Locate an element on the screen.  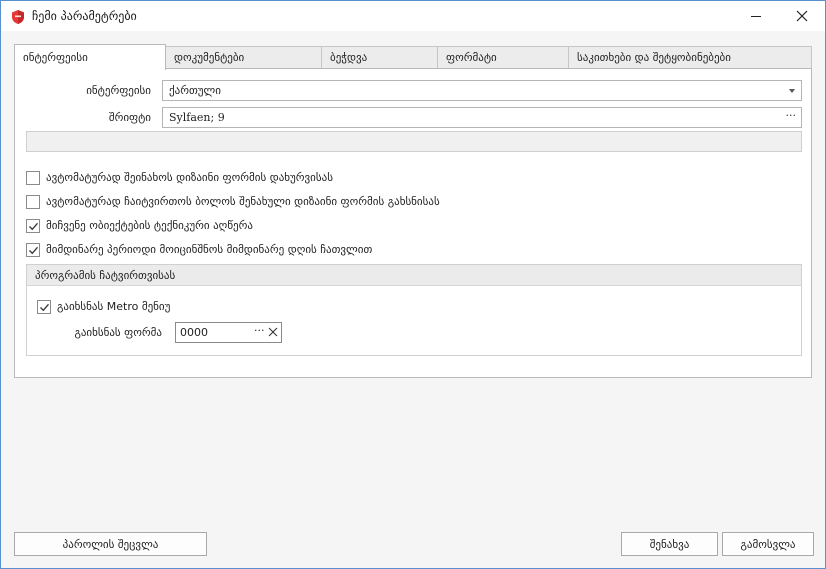
tab-format: ფორმატი is located at coordinates (503, 57).